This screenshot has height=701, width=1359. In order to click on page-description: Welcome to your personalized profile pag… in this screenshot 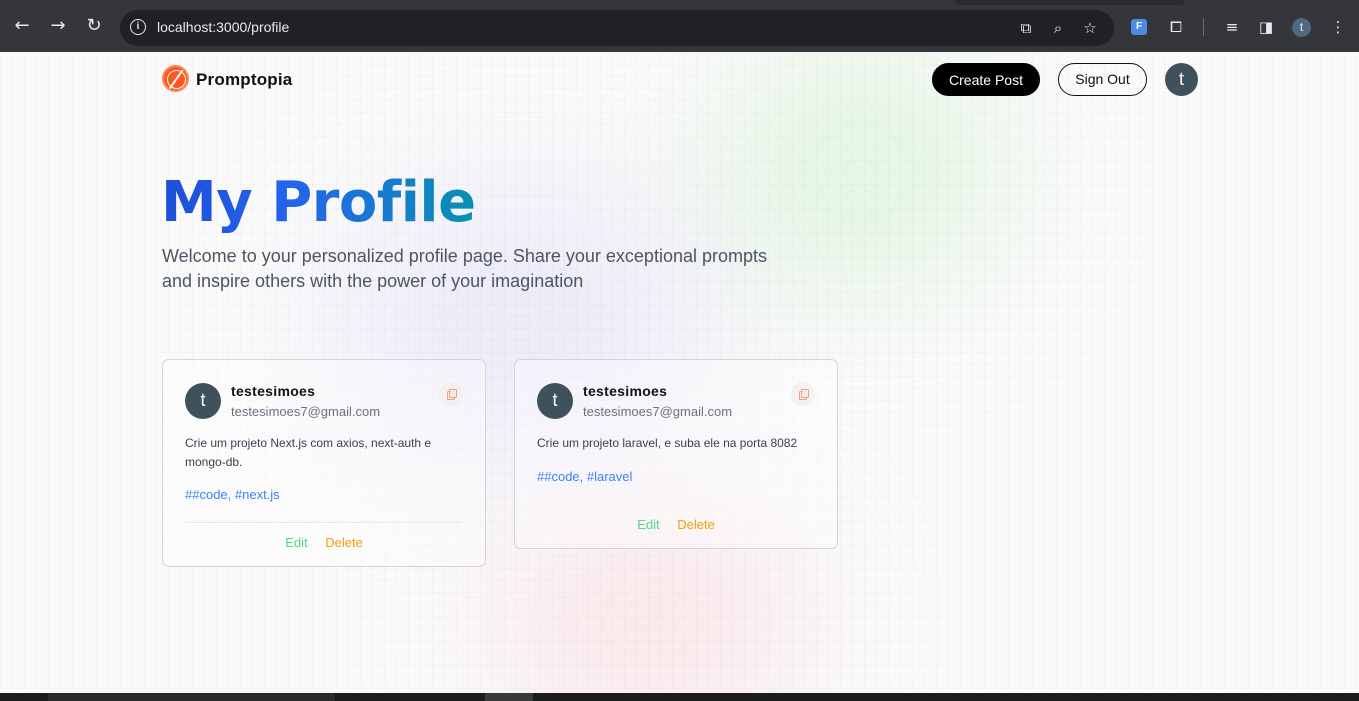, I will do `click(464, 268)`.